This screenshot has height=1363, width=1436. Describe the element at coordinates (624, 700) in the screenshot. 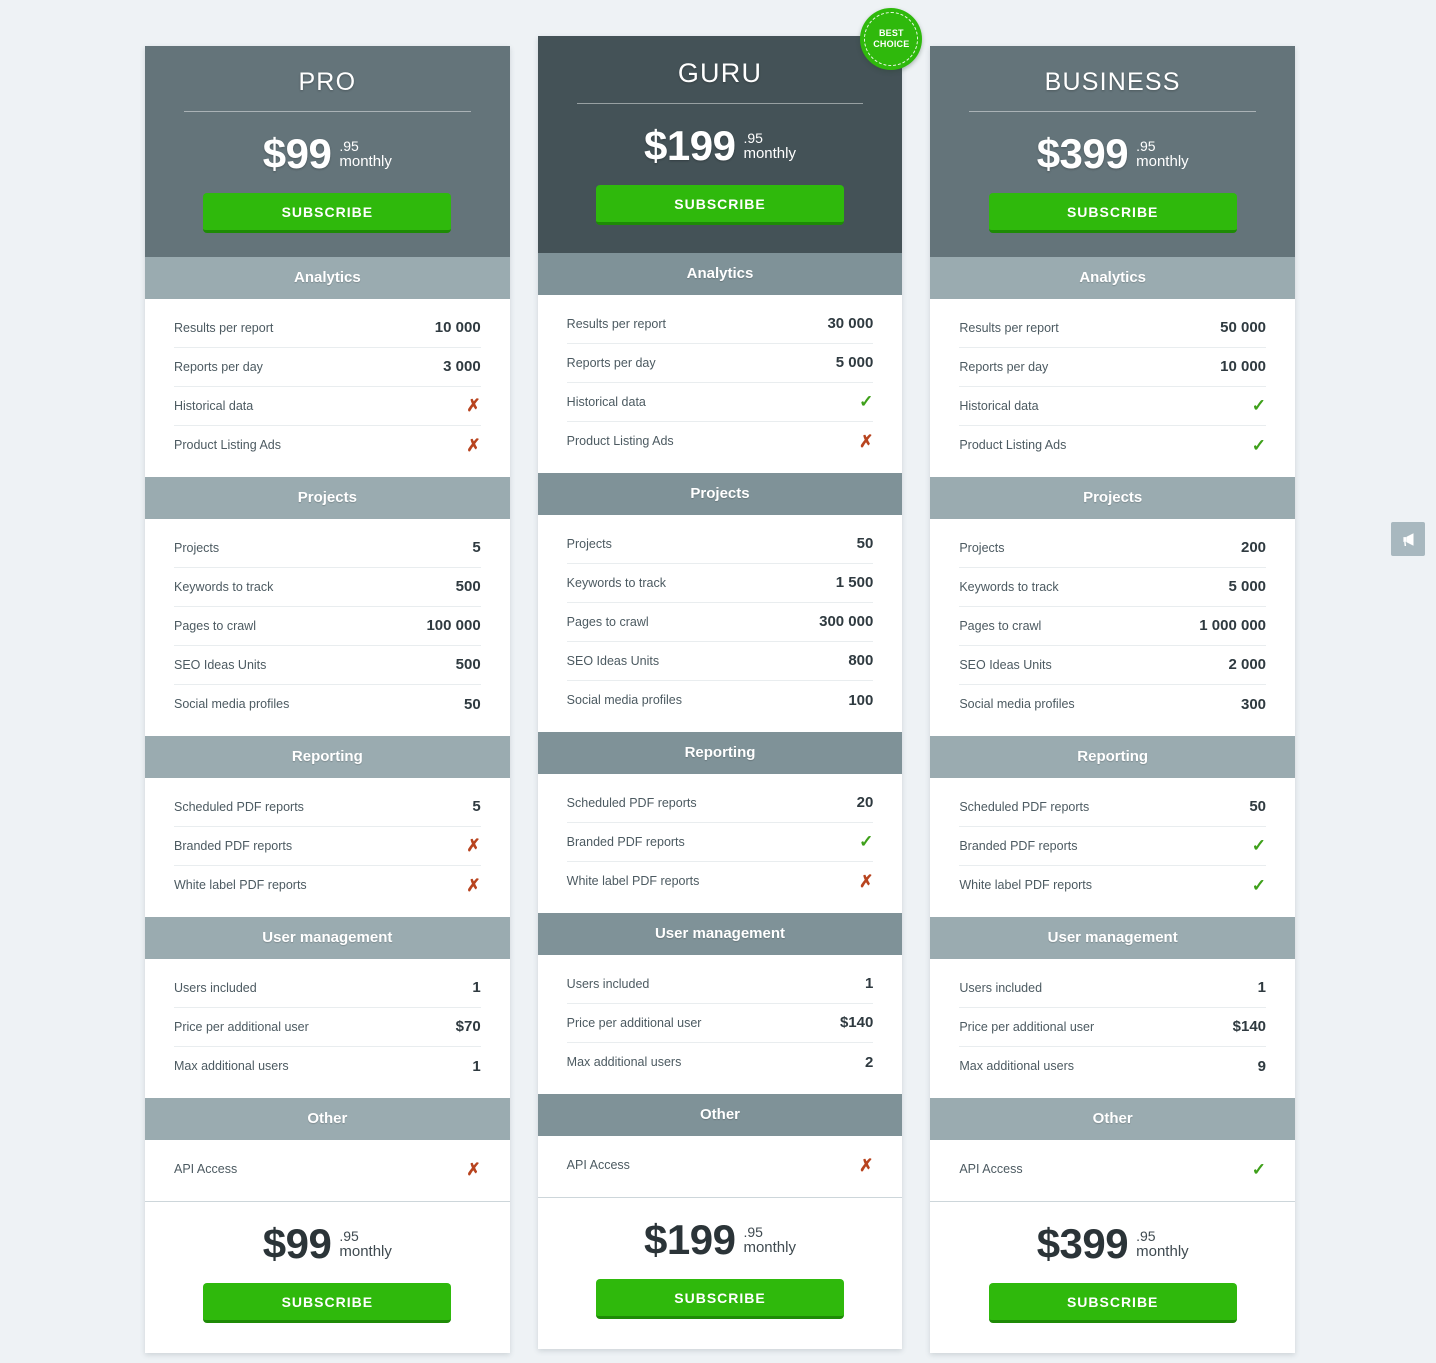

I see `feature-label: Social media profiles` at that location.